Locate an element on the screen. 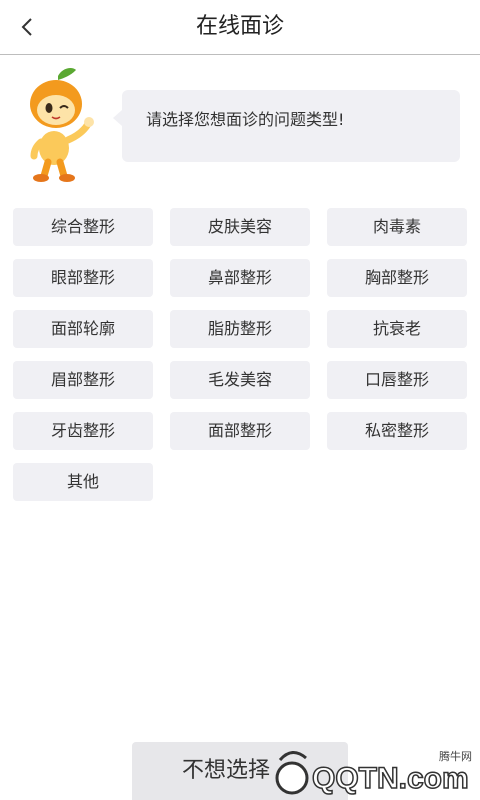 The height and width of the screenshot is (800, 480). category-button: 综合整形 is located at coordinates (83, 227).